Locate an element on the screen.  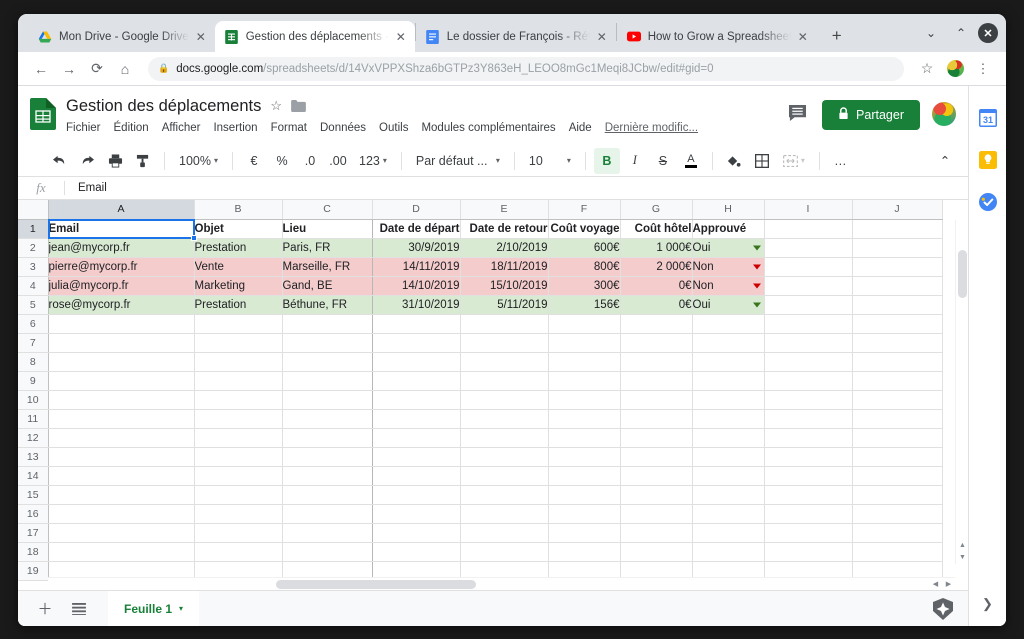
horizontal-scrollbar: ◀ ▶ is located at coordinates (501, 583).